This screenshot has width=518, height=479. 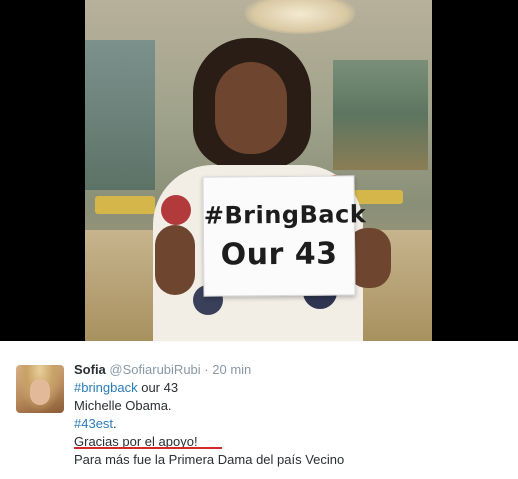 I want to click on dress-flower, so click(x=176, y=210).